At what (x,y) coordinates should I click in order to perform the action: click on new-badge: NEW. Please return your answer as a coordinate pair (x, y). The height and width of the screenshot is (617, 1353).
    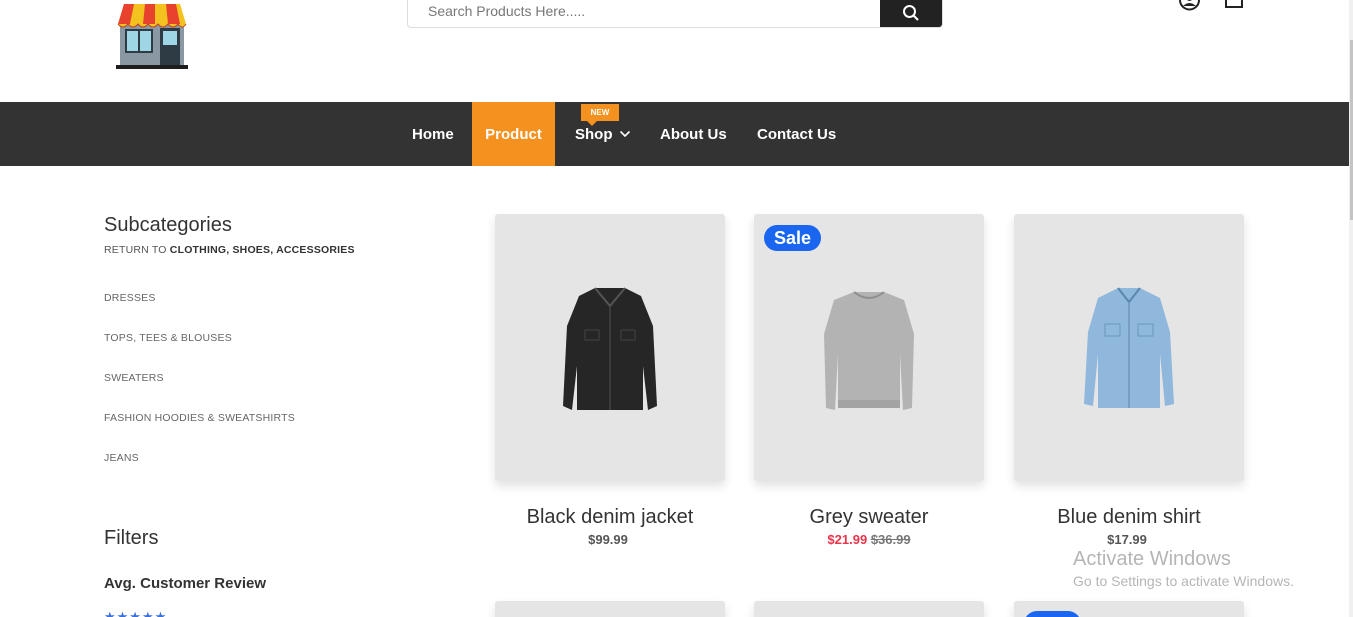
    Looking at the image, I should click on (600, 115).